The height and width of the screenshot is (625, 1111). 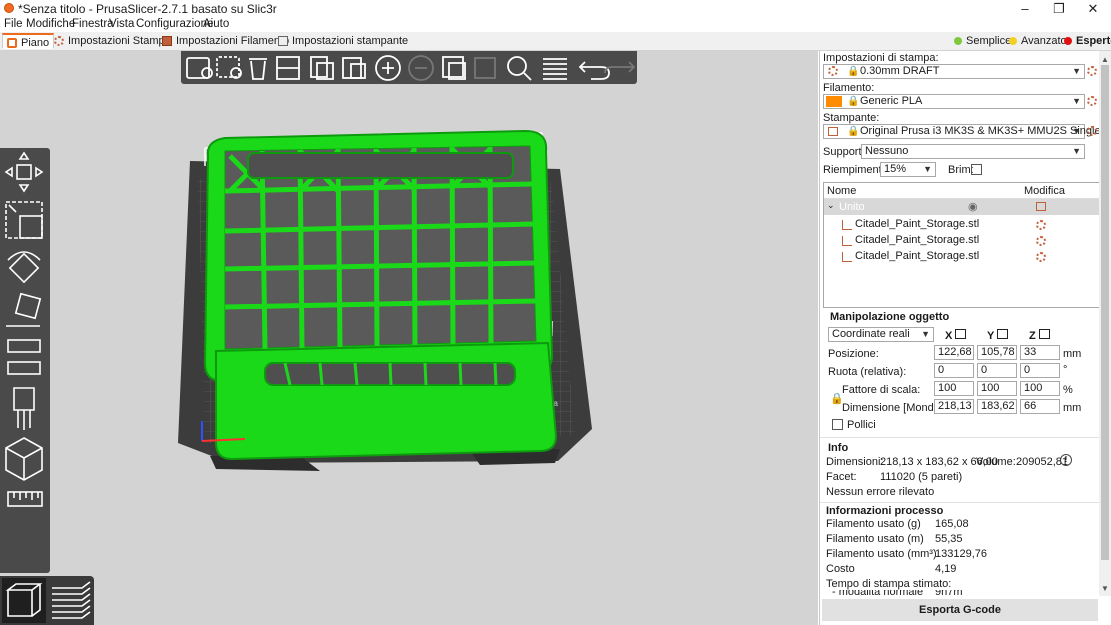 What do you see at coordinates (25, 499) in the screenshot?
I see `measure-icon` at bounding box center [25, 499].